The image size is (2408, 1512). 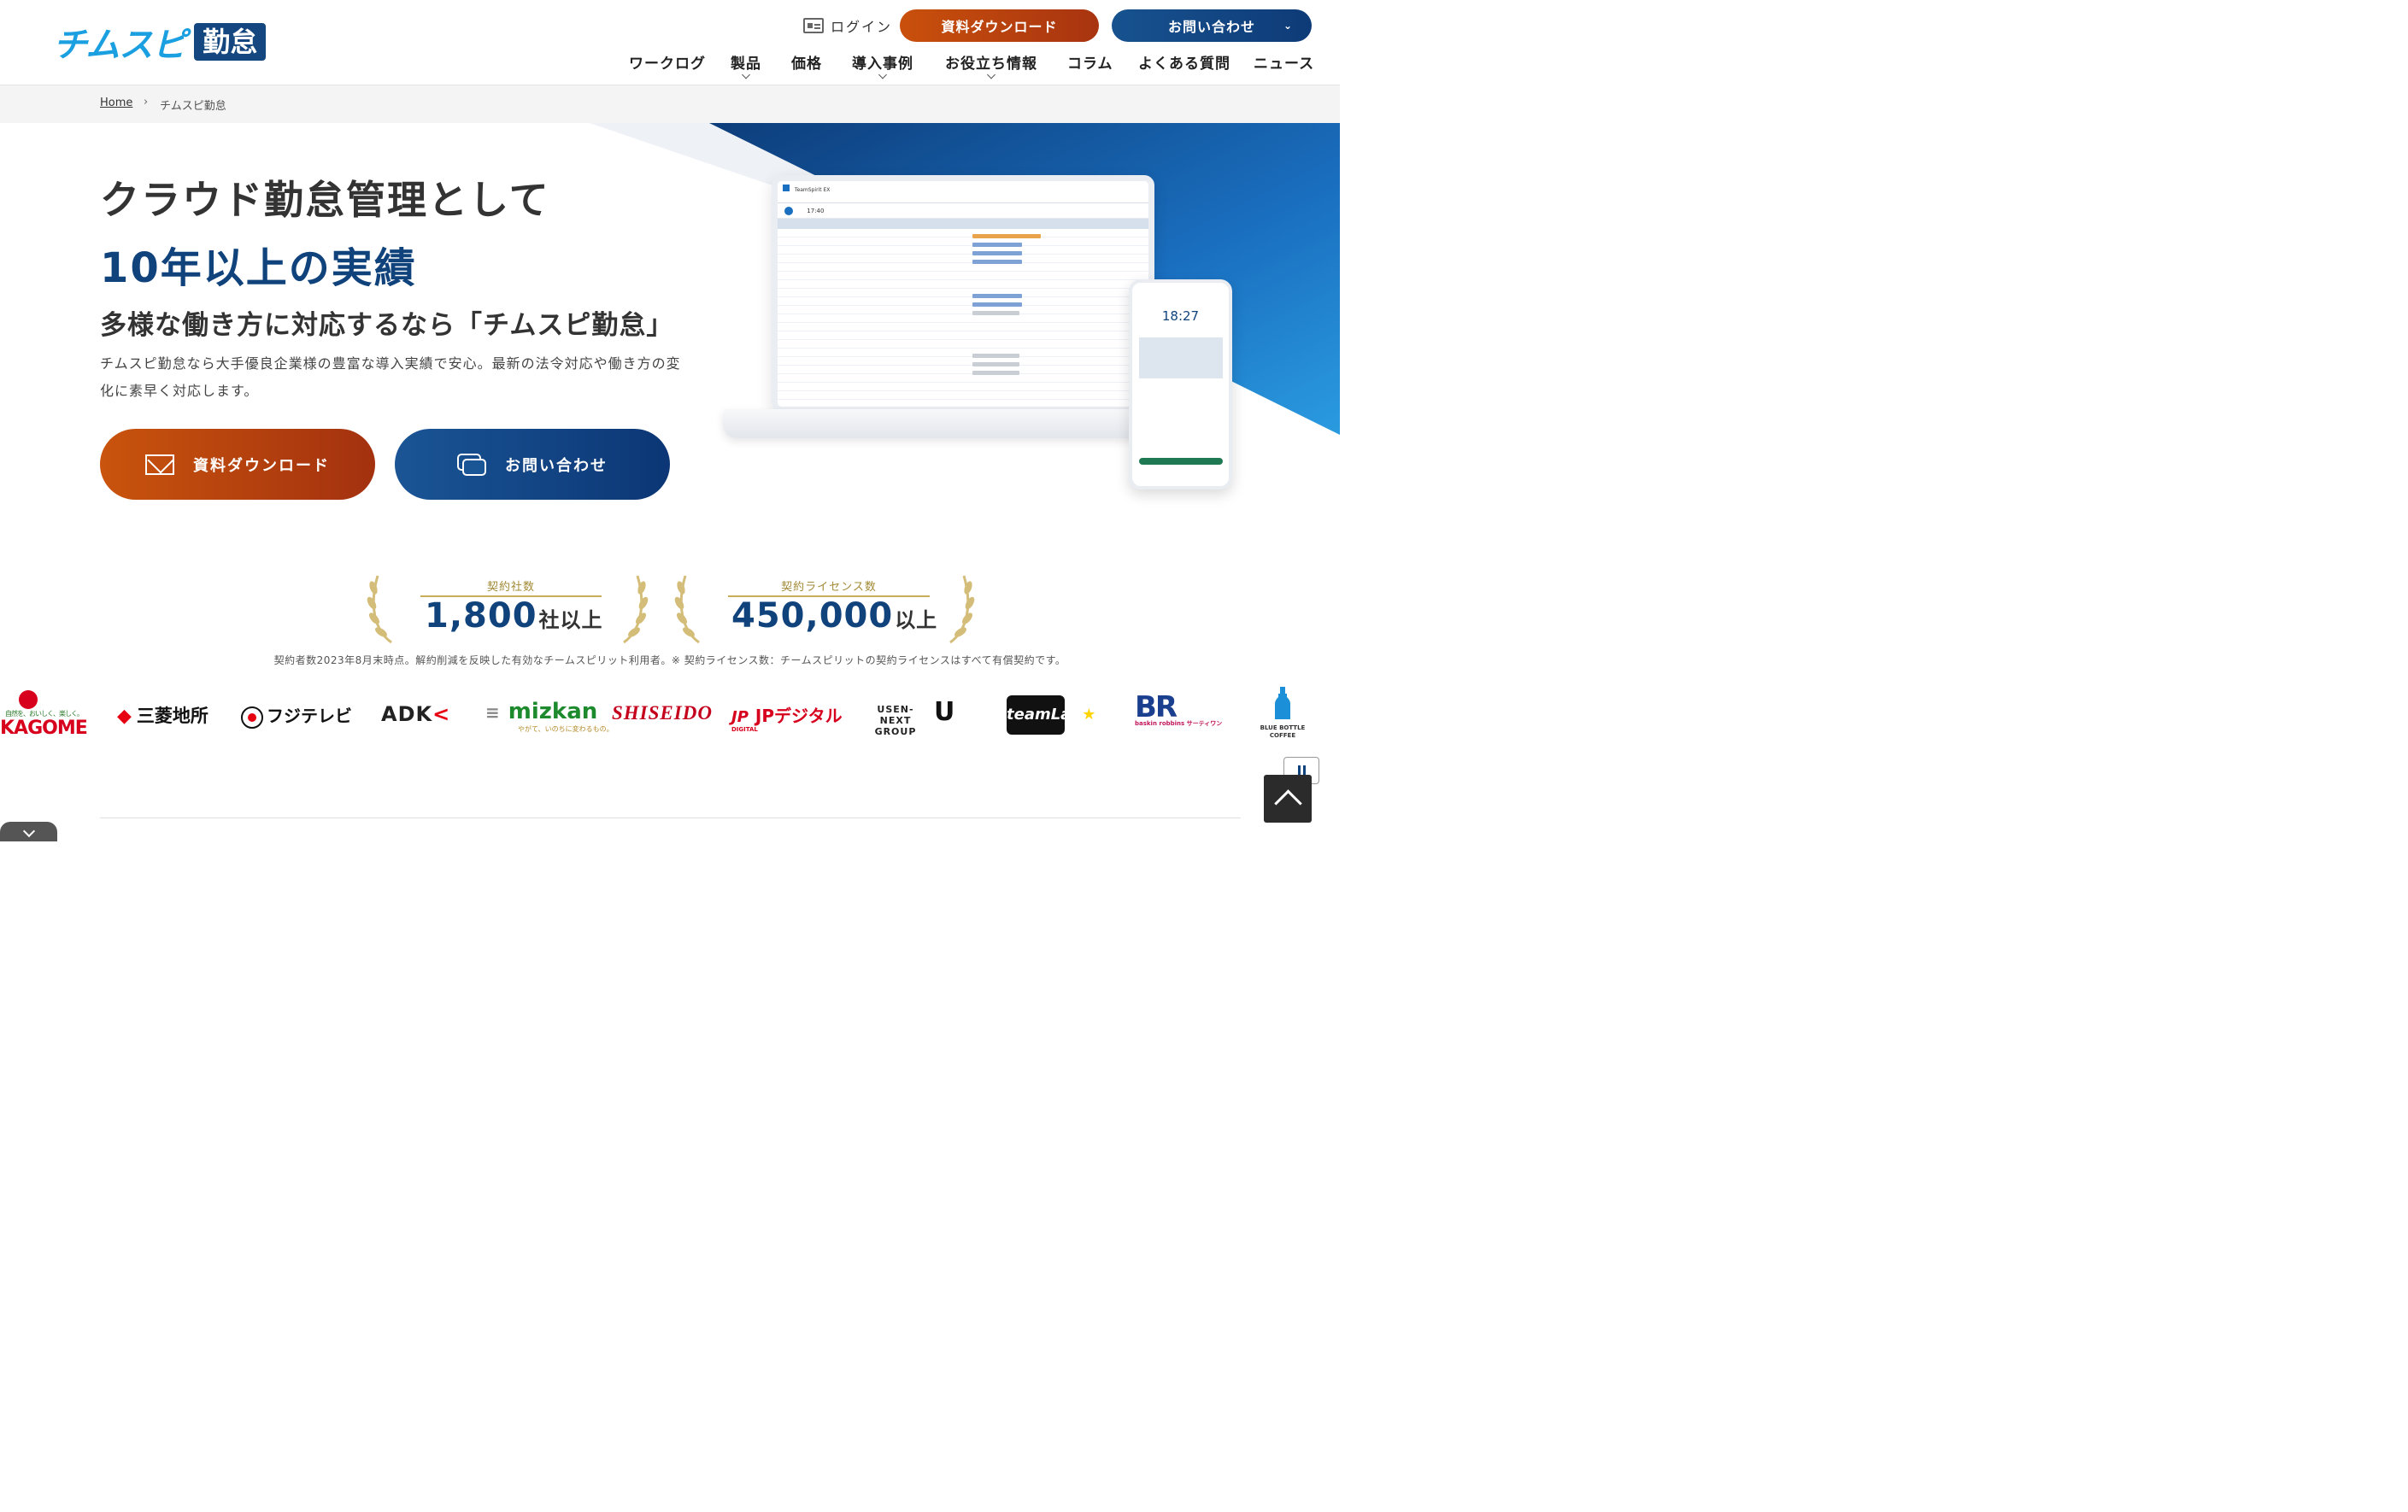 I want to click on nav-item-cases: 導入事例, so click(x=882, y=65).